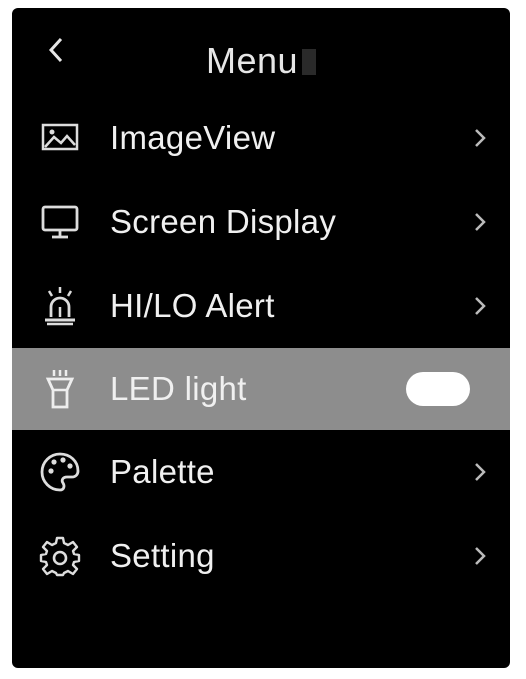  I want to click on led-light-toggle, so click(438, 389).